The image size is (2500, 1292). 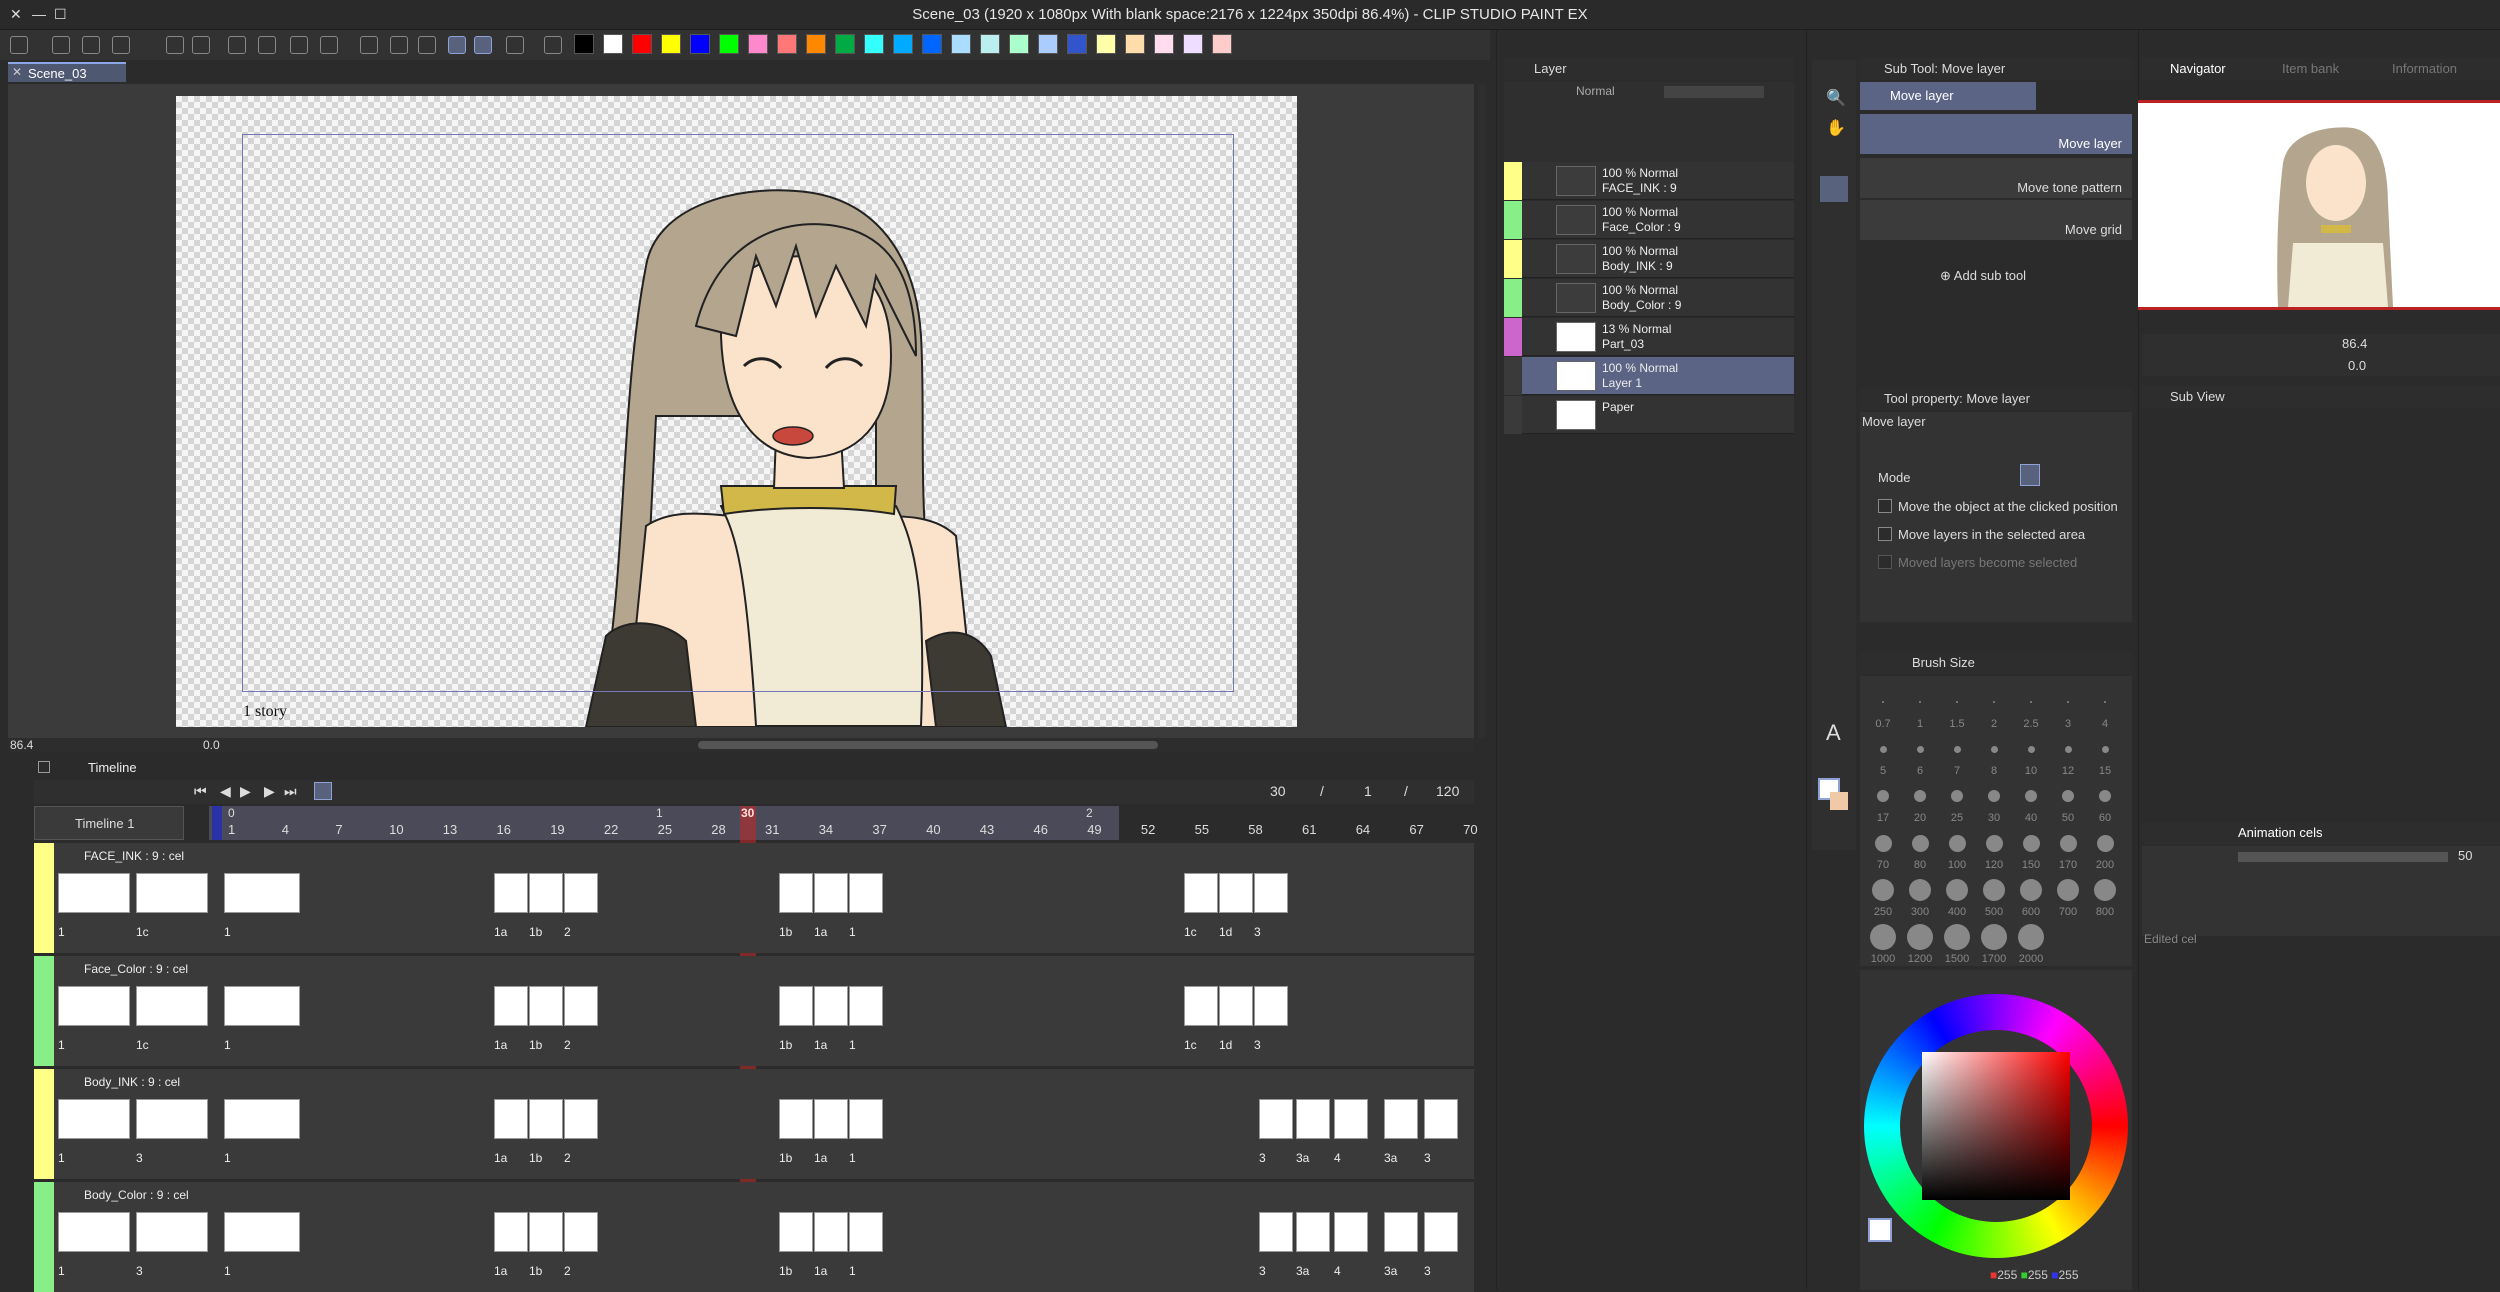 What do you see at coordinates (1833, 733) in the screenshot?
I see `text-tool-icon: A` at bounding box center [1833, 733].